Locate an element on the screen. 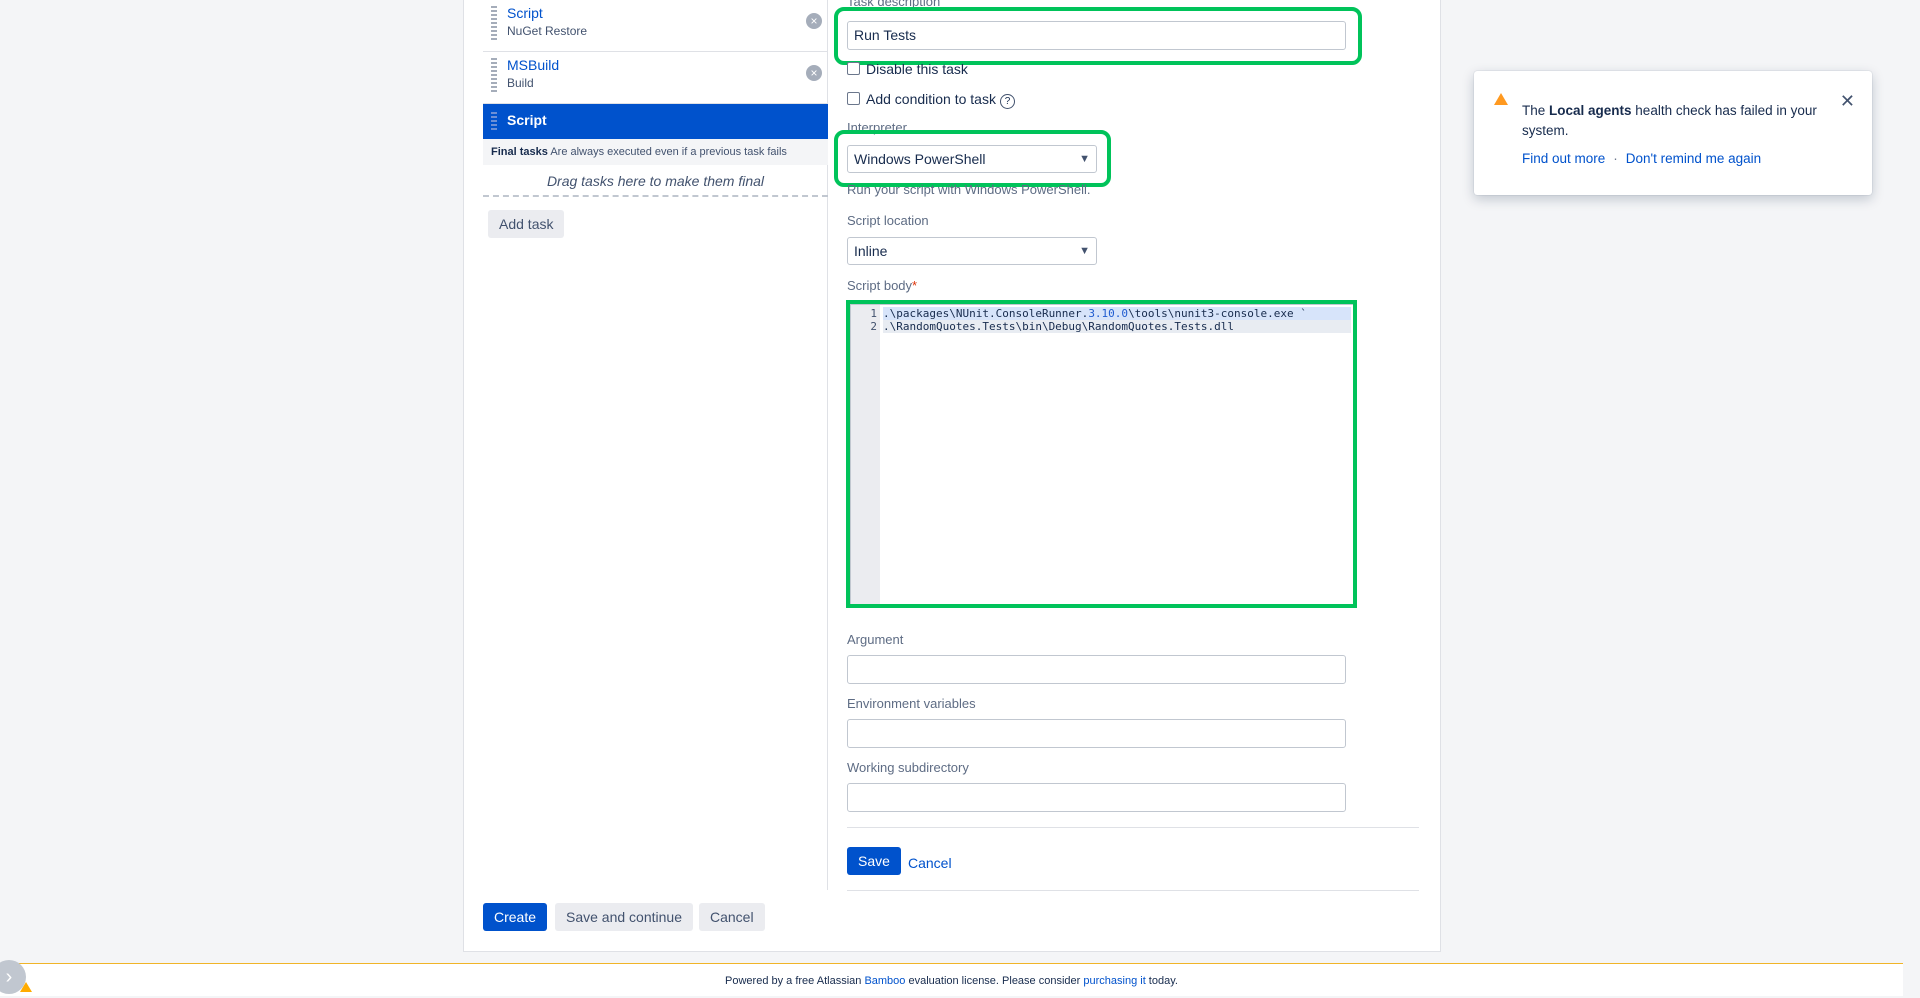 The image size is (1920, 998). script-body-label-text: Script body is located at coordinates (880, 285).